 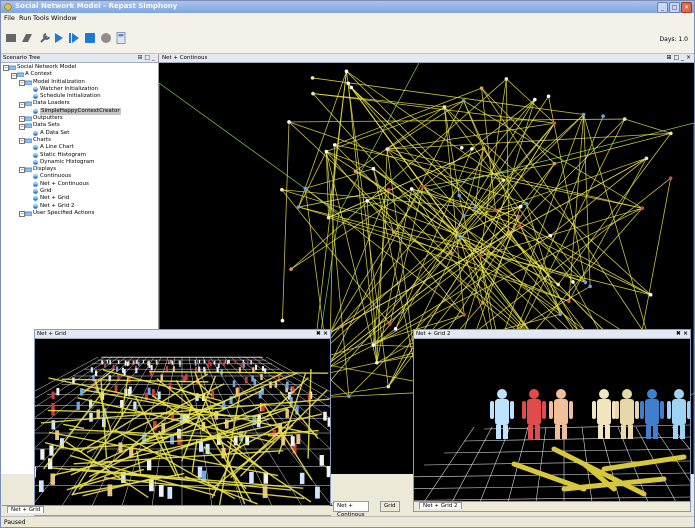 I want to click on tree-item: − Charts, so click(x=79, y=141).